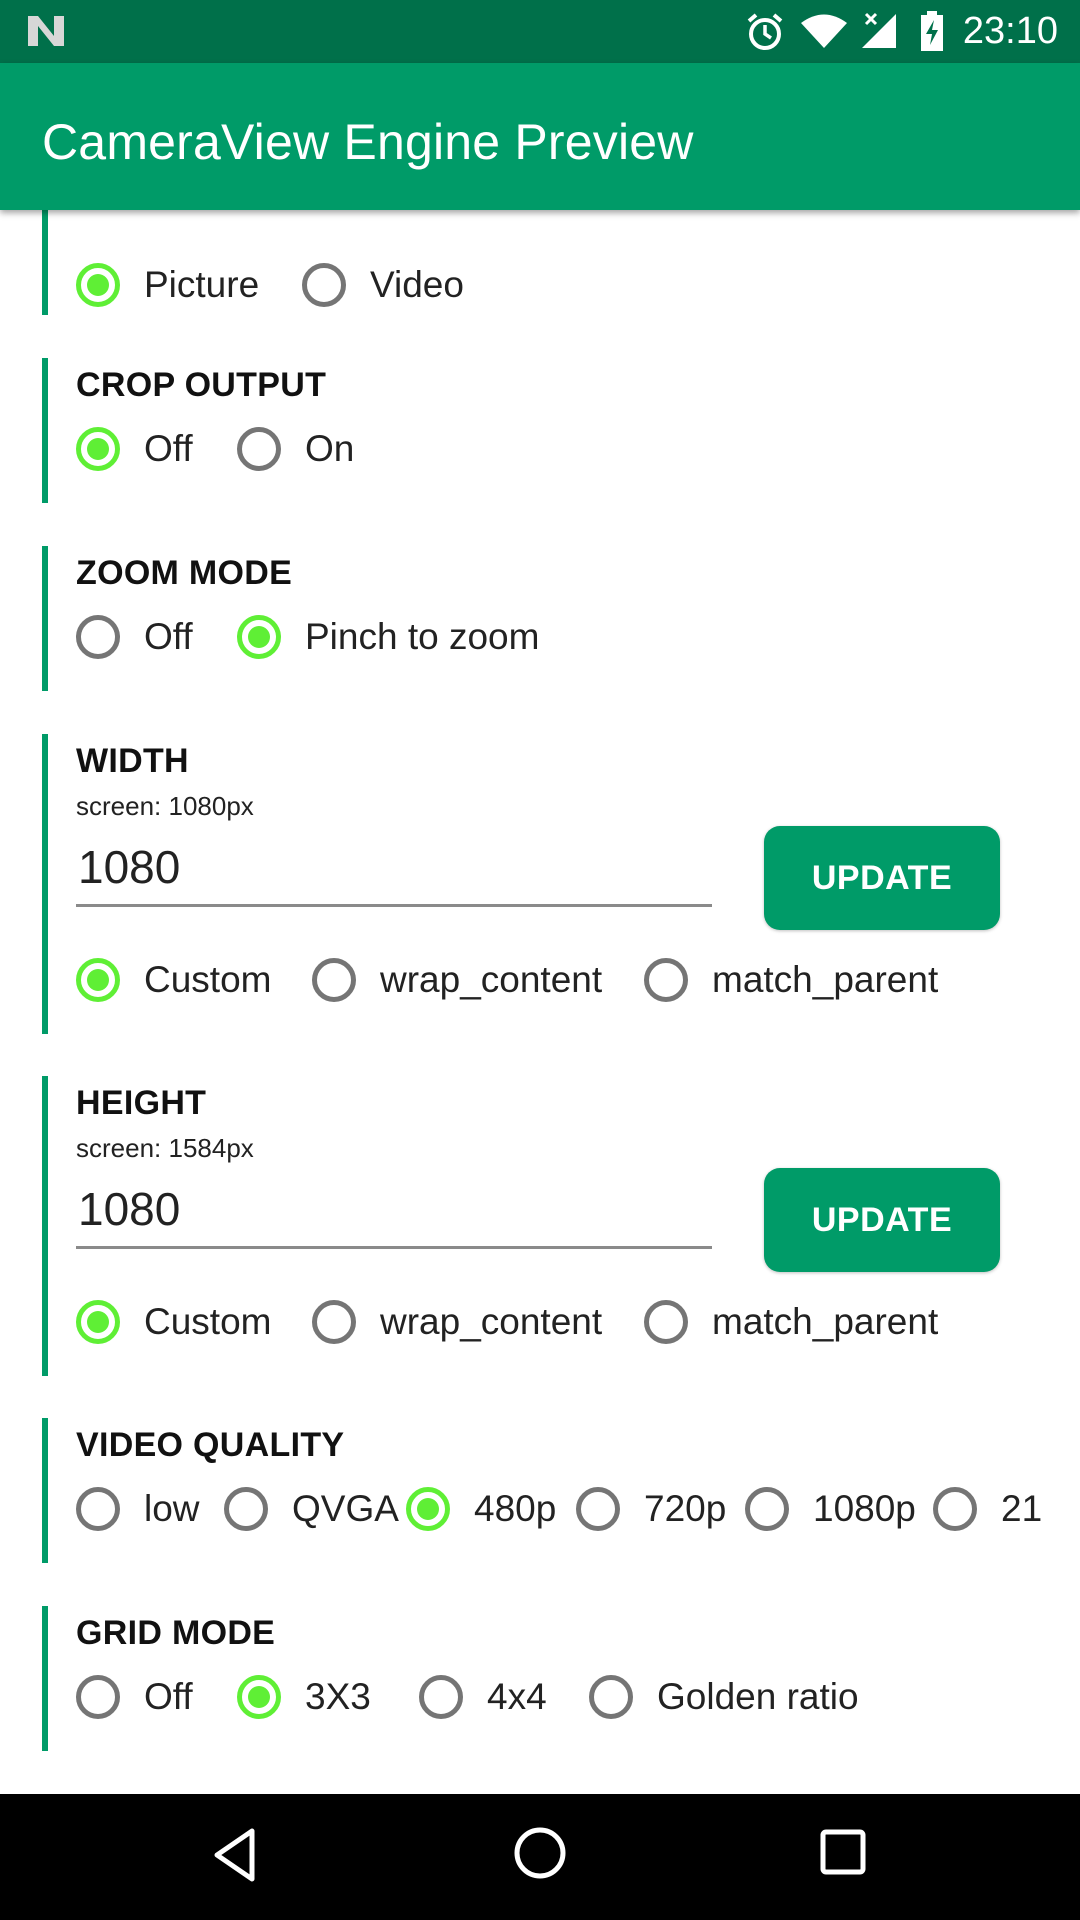  I want to click on section-crop-output: CROP OUTPUT Off On, so click(561, 430).